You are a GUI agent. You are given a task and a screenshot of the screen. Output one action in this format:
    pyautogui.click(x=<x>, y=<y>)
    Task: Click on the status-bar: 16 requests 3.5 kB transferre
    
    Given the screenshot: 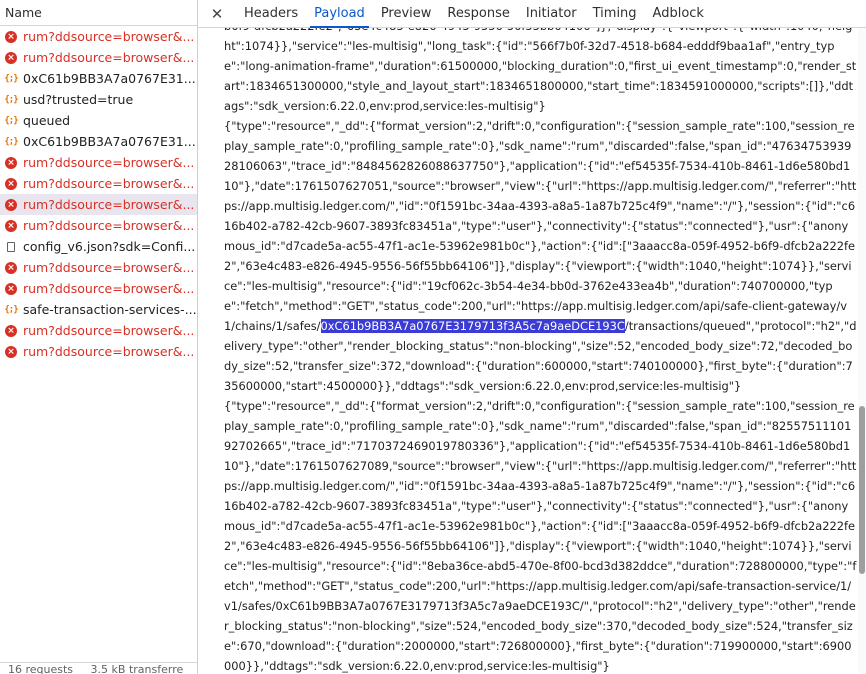 What is the action you would take?
    pyautogui.click(x=98, y=668)
    